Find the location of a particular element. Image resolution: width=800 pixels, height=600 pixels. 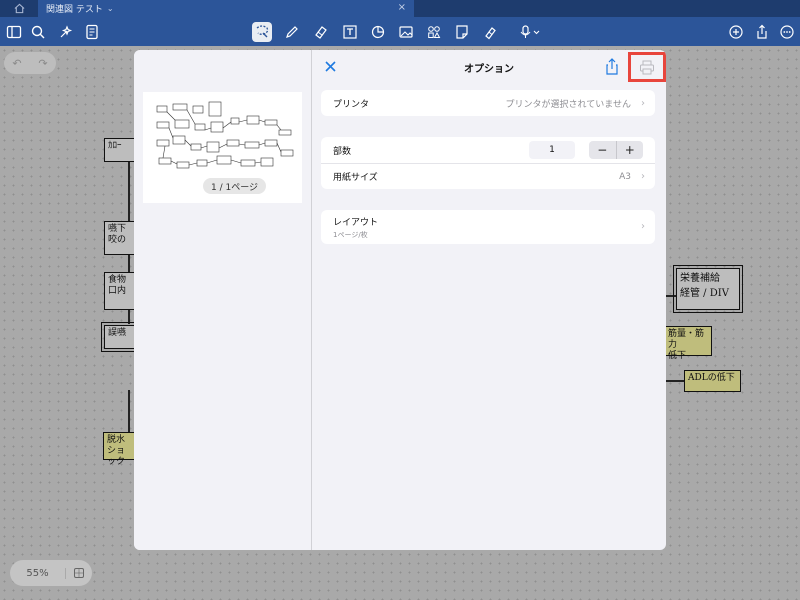

dialog-title: オプション is located at coordinates (489, 69).